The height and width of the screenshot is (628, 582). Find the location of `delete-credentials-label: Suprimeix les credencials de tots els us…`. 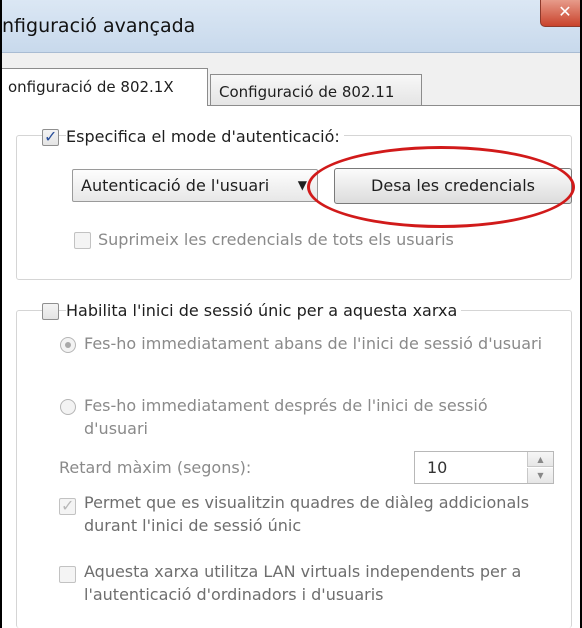

delete-credentials-label: Suprimeix les credencials de tots els us… is located at coordinates (276, 239).